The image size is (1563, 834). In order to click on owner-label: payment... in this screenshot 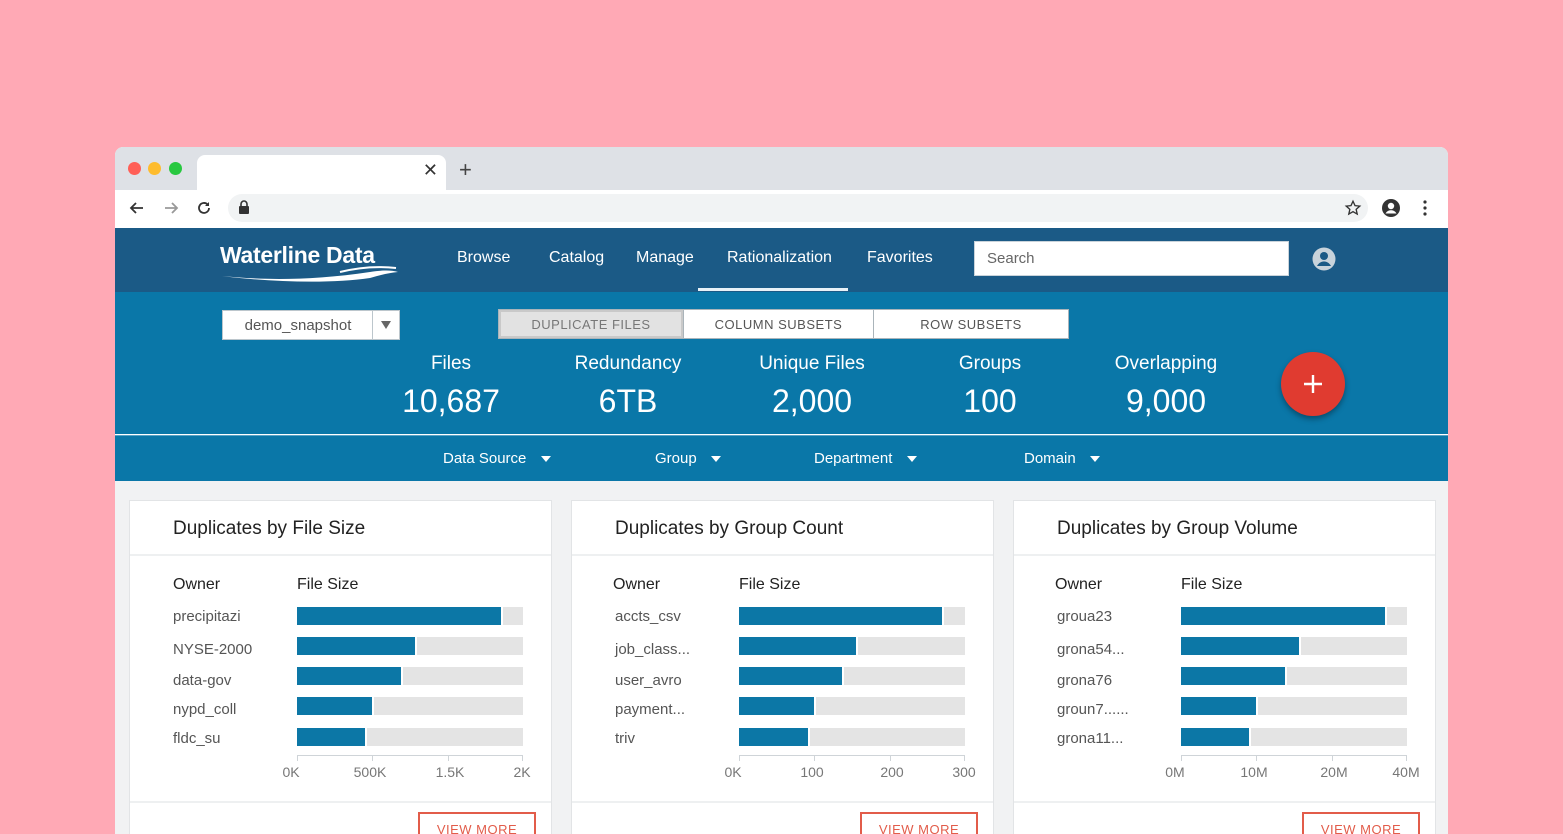, I will do `click(650, 709)`.